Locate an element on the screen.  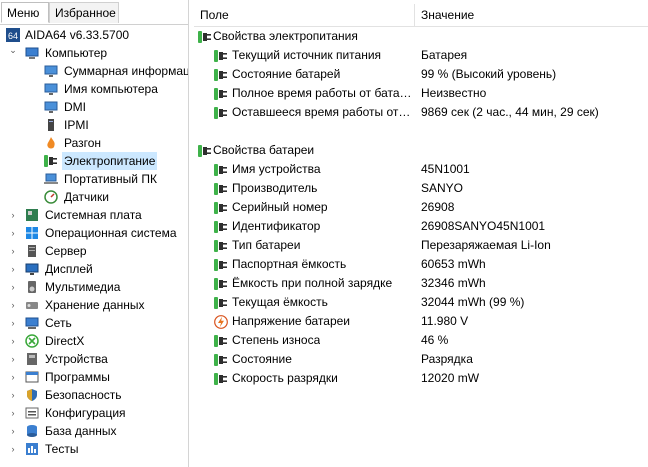
tree-item: Имя компьютера is located at coordinates (94, 89).